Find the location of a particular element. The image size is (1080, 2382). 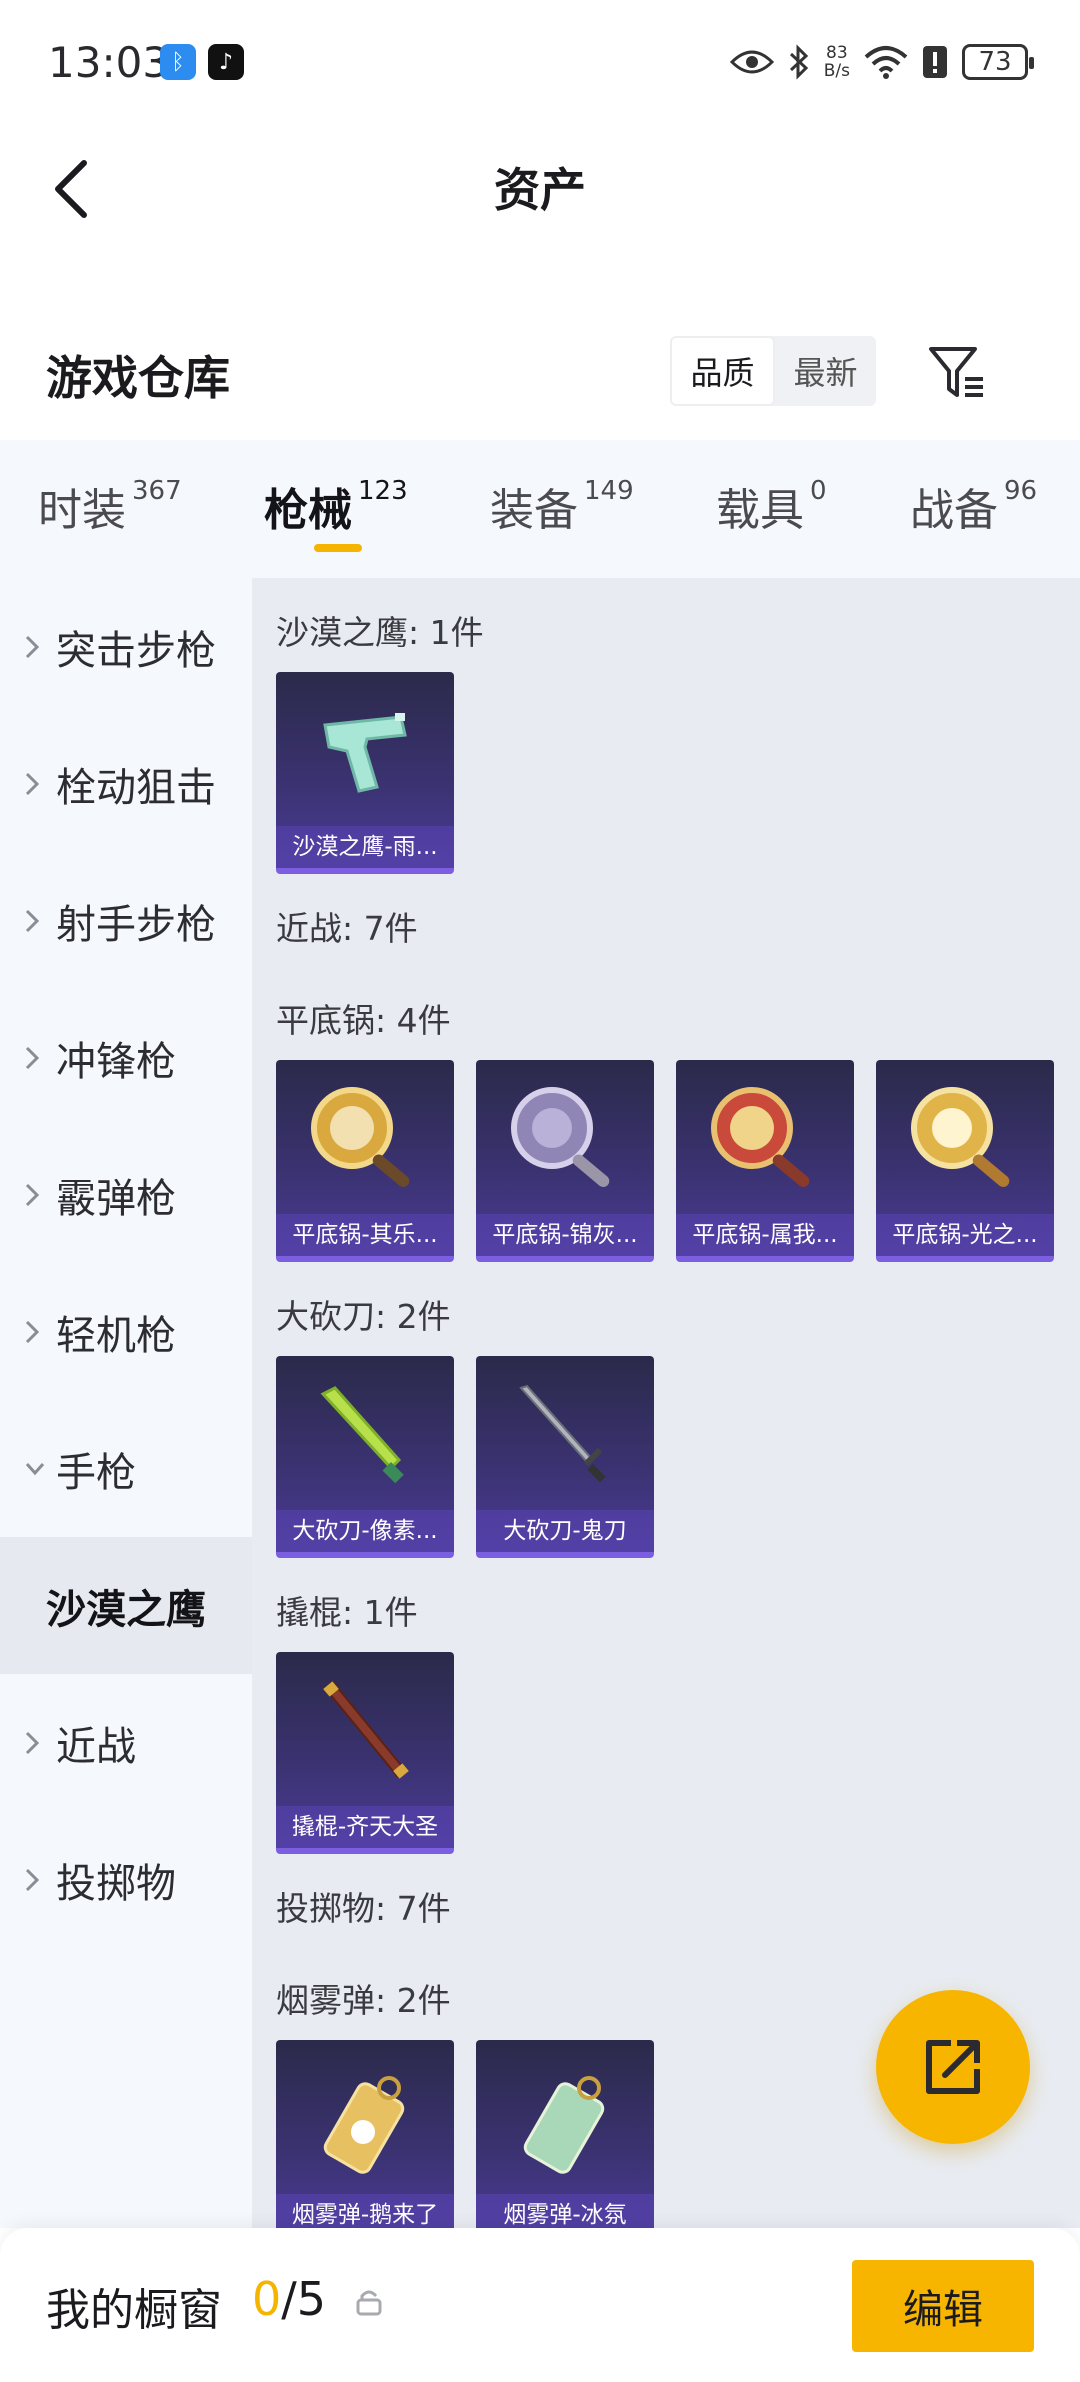

tab-vehicles: 载具 0 is located at coordinates (771, 506).